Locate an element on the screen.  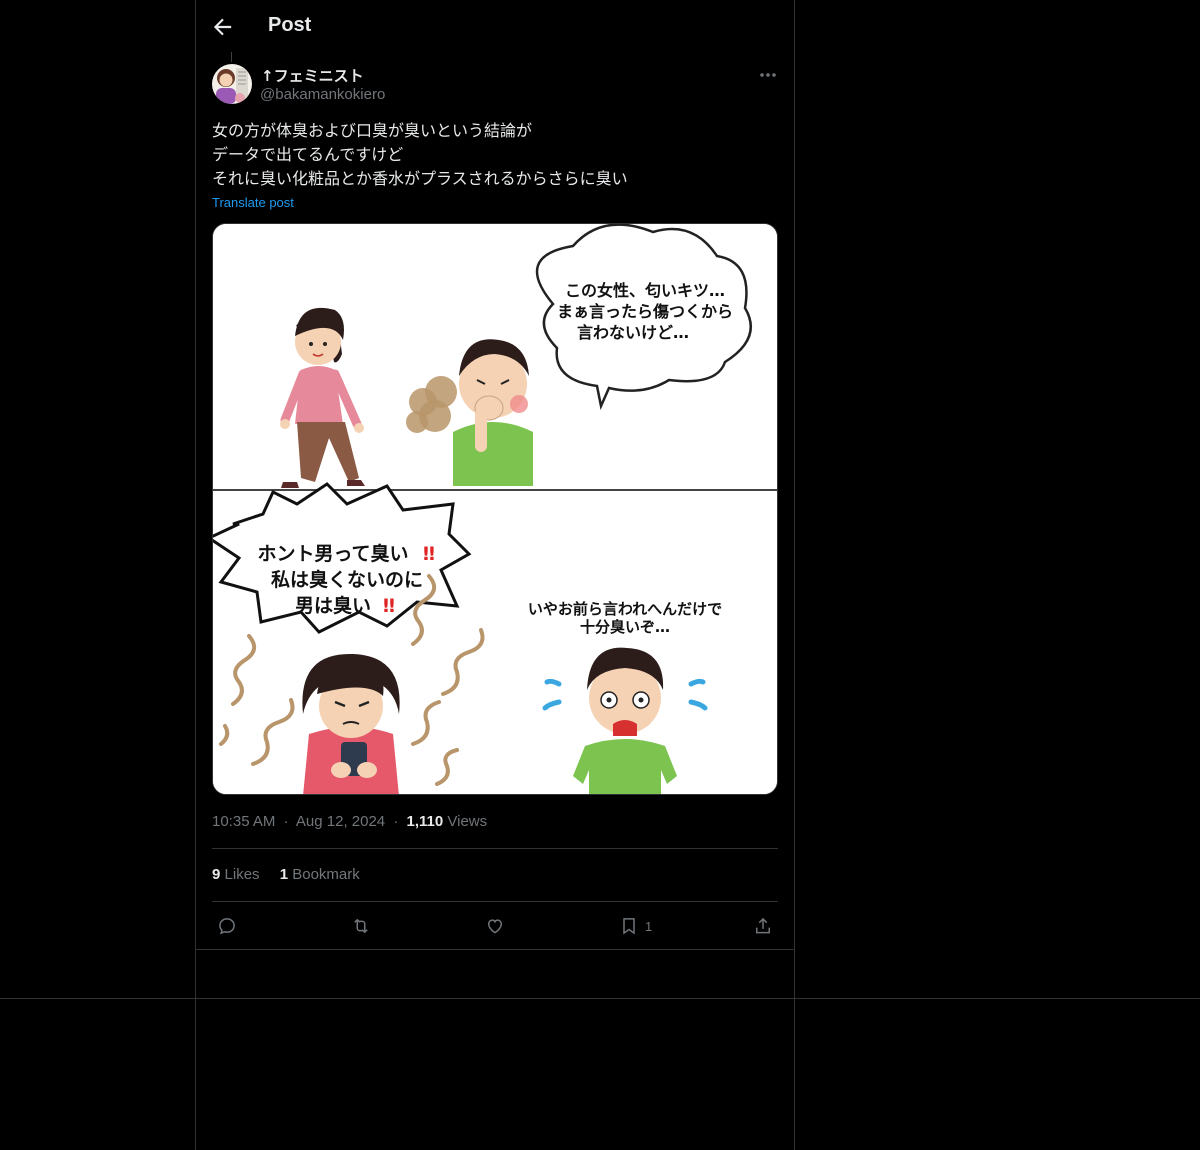
bubble-text: まぁ言ったら傷つくから is located at coordinates (645, 311).